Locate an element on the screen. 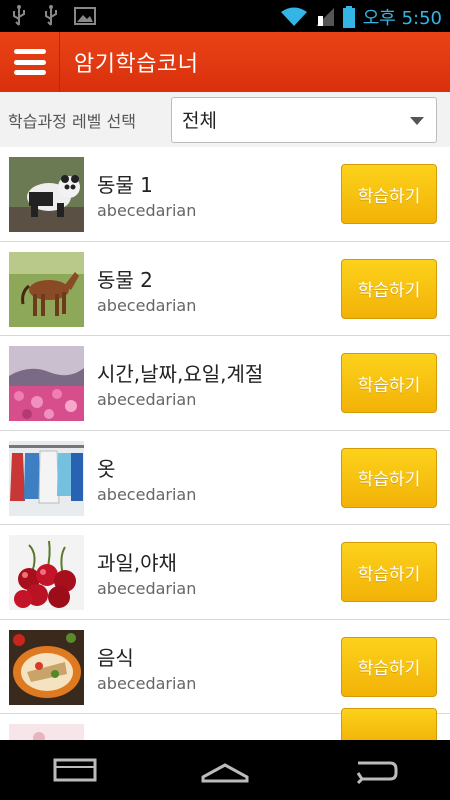 The width and height of the screenshot is (450, 800). wifi-icon is located at coordinates (293, 16).